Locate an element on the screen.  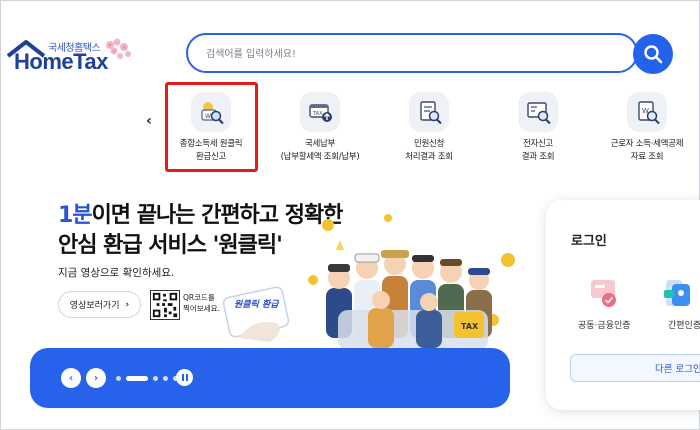
qr-caption-line2: 찍어보세요. is located at coordinates (201, 308).